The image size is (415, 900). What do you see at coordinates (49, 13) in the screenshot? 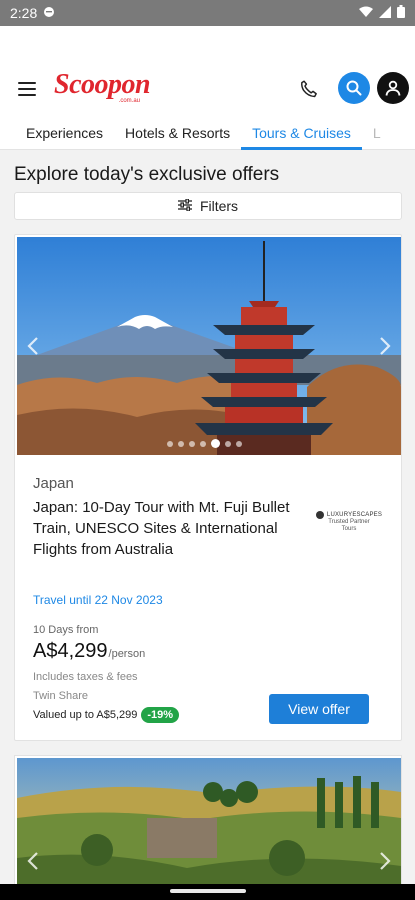
I see `message-icon` at bounding box center [49, 13].